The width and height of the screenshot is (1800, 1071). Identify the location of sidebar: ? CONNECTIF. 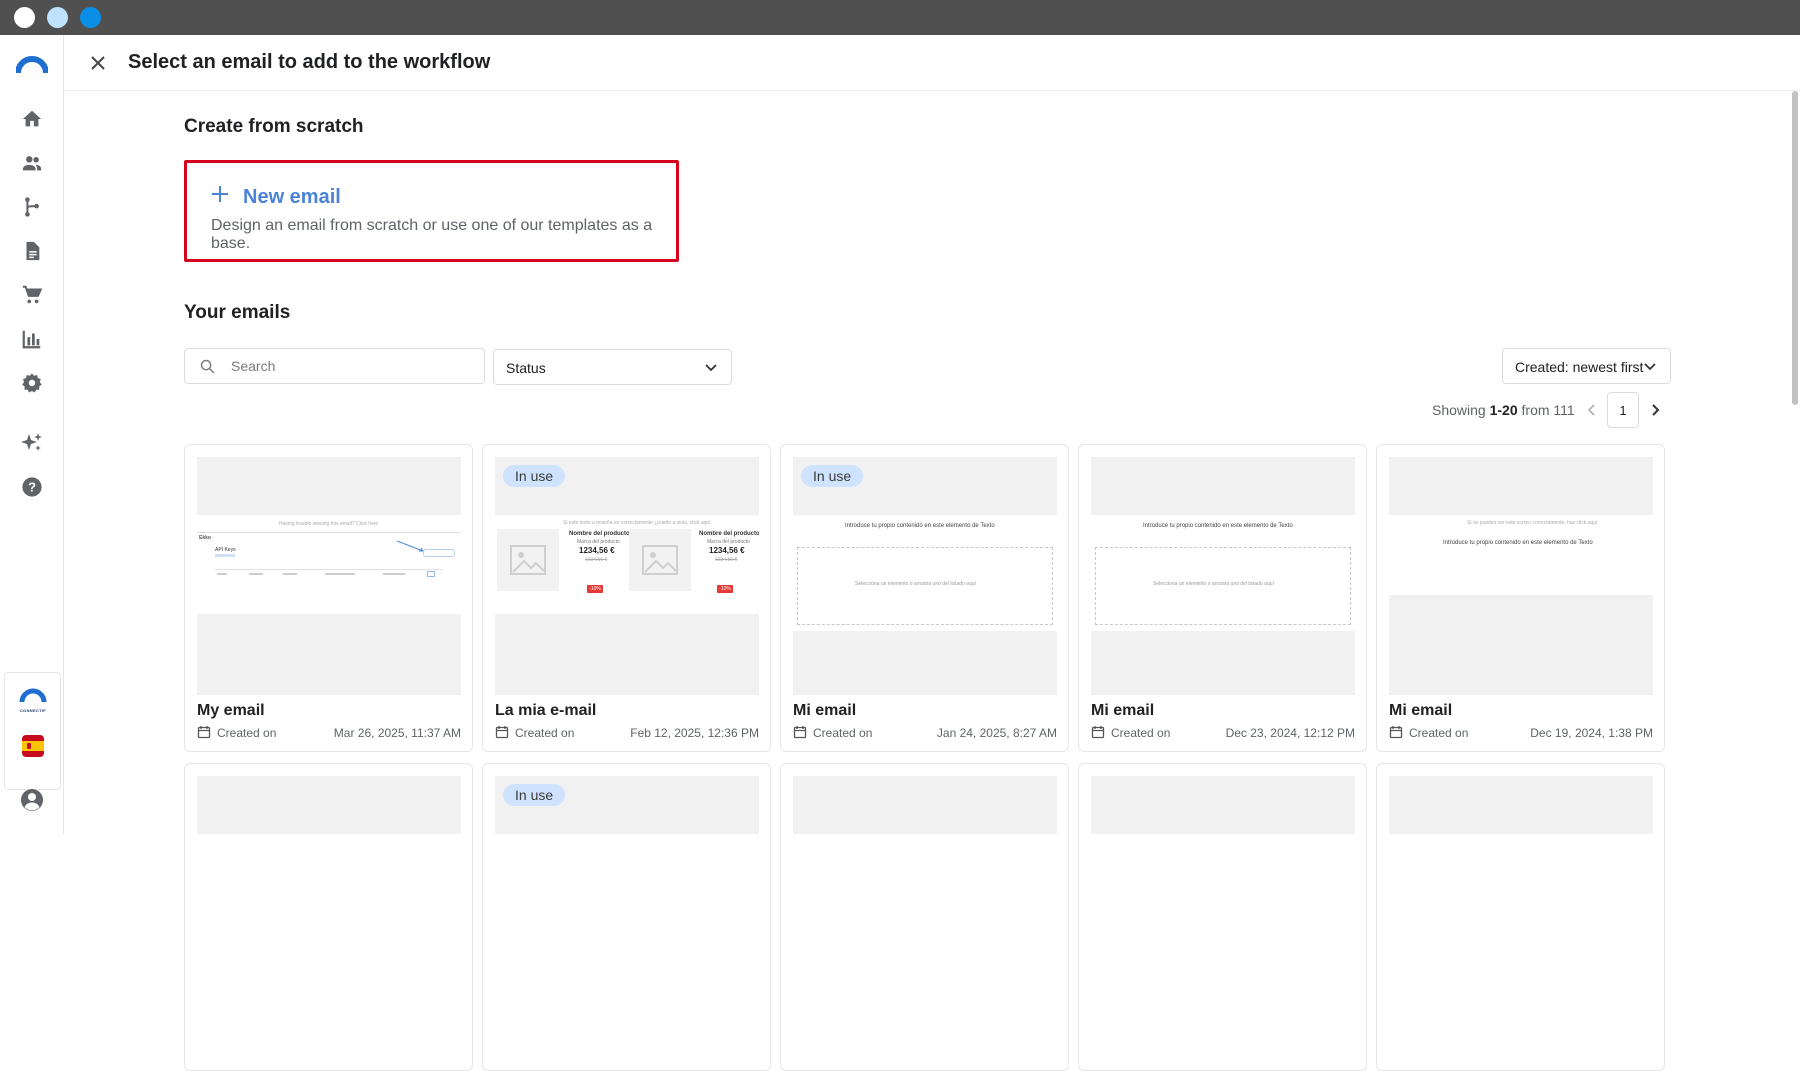
(32, 435).